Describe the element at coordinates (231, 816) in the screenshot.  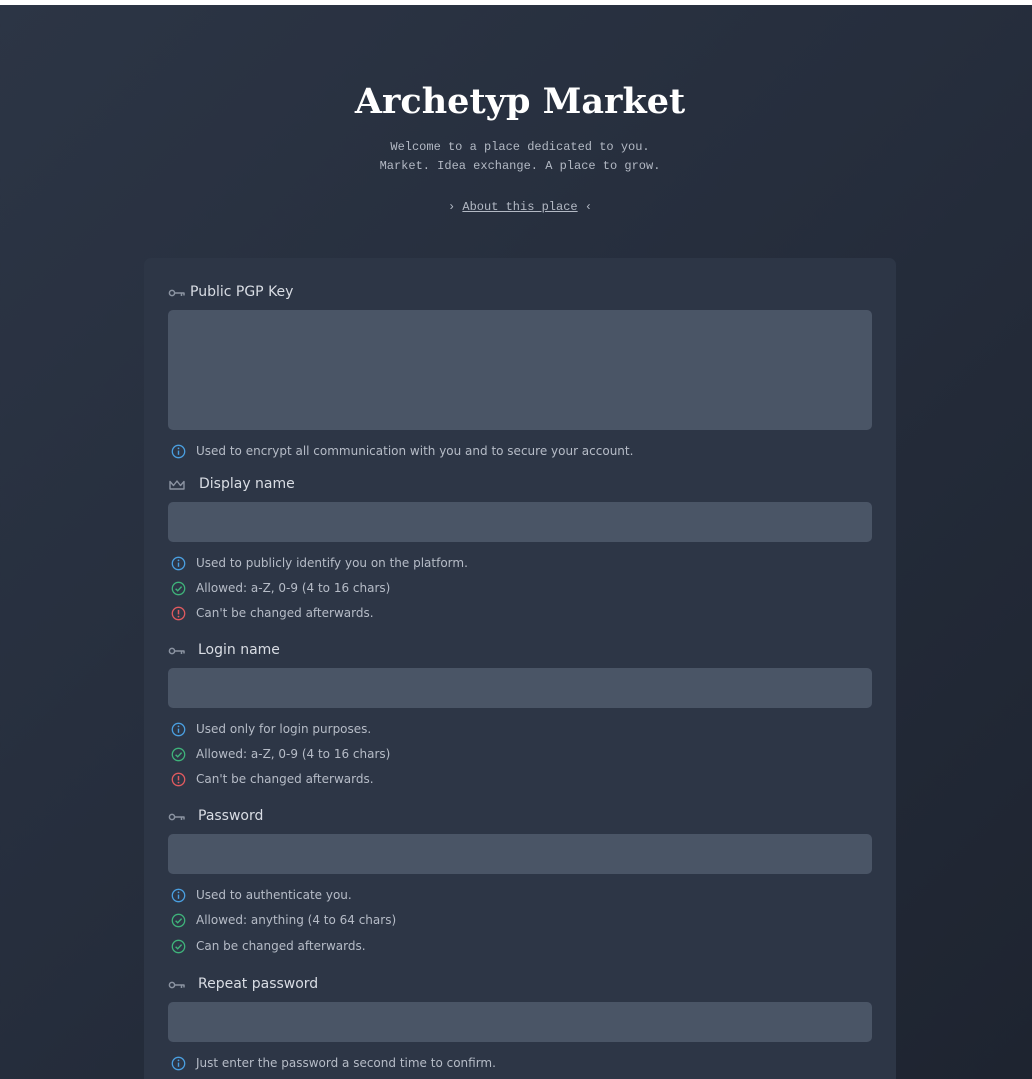
I see `password-label: Password` at that location.